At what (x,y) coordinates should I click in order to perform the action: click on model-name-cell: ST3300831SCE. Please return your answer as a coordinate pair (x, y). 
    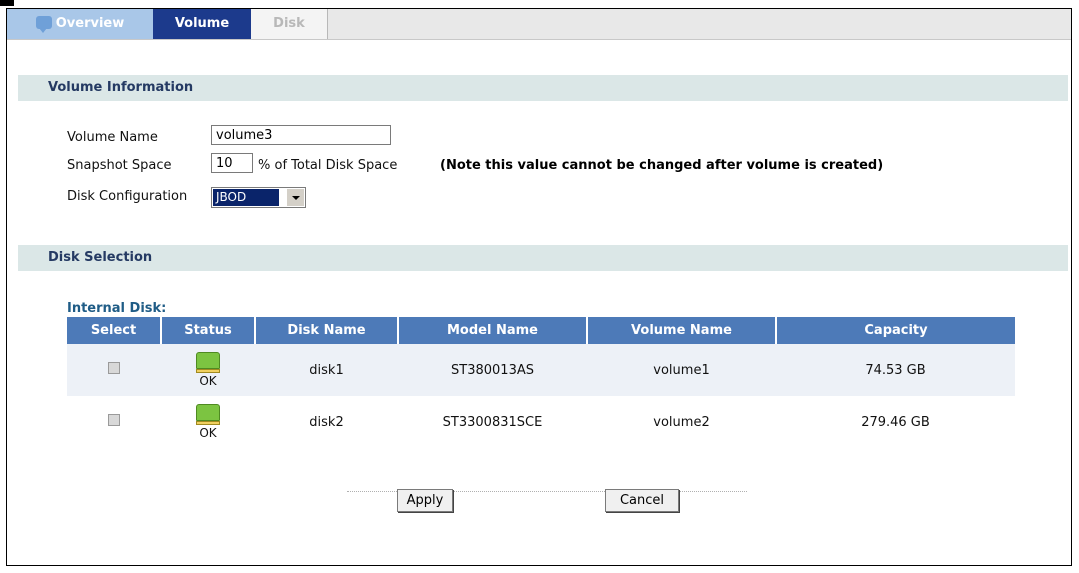
    Looking at the image, I should click on (492, 422).